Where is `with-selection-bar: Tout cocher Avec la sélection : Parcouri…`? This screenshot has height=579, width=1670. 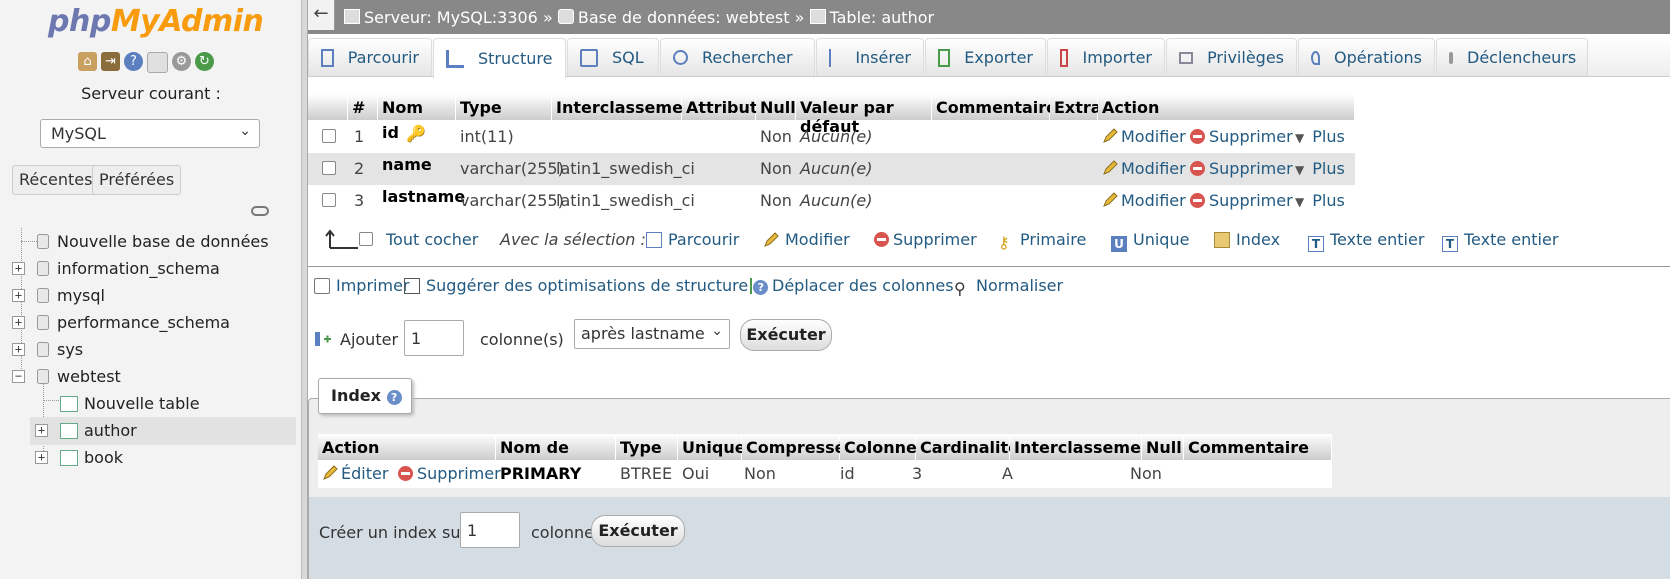 with-selection-bar: Tout cocher Avec la sélection : Parcouri… is located at coordinates (989, 244).